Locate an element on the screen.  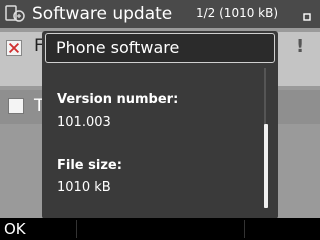
popup-title: Phone software is located at coordinates (118, 47).